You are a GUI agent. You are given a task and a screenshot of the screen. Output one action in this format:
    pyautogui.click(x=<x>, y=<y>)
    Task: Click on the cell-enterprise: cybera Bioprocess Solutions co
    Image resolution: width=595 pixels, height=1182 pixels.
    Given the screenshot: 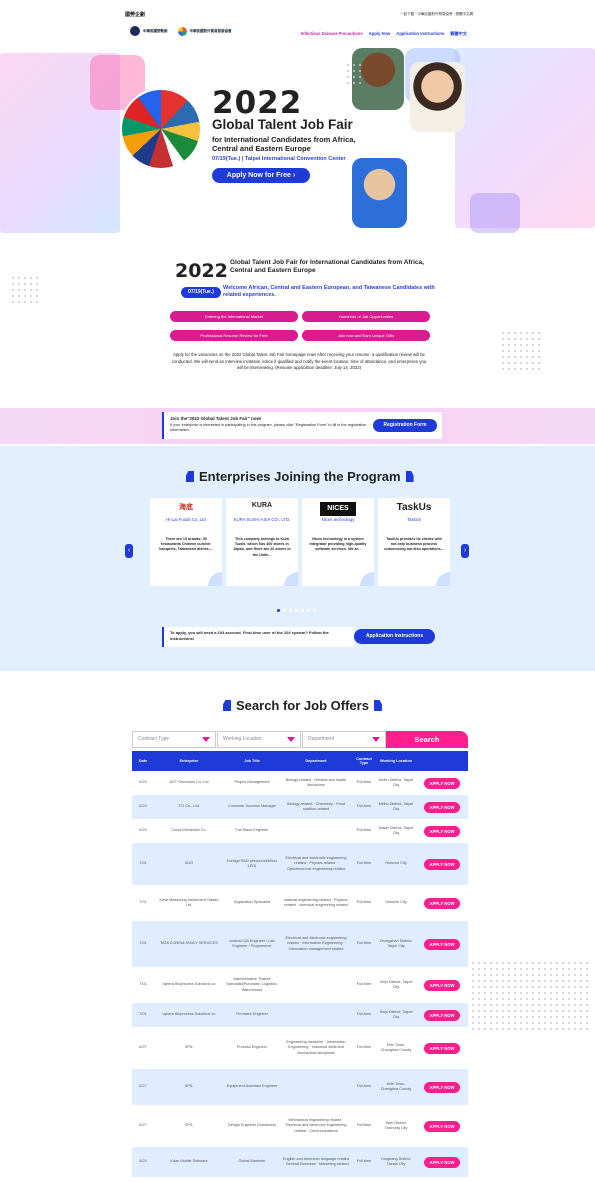 What is the action you would take?
    pyautogui.click(x=189, y=1015)
    